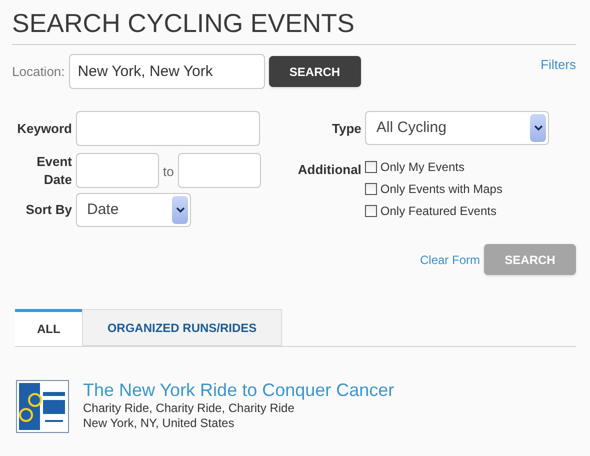 This screenshot has width=590, height=456. Describe the element at coordinates (168, 128) in the screenshot. I see `keyword-field` at that location.